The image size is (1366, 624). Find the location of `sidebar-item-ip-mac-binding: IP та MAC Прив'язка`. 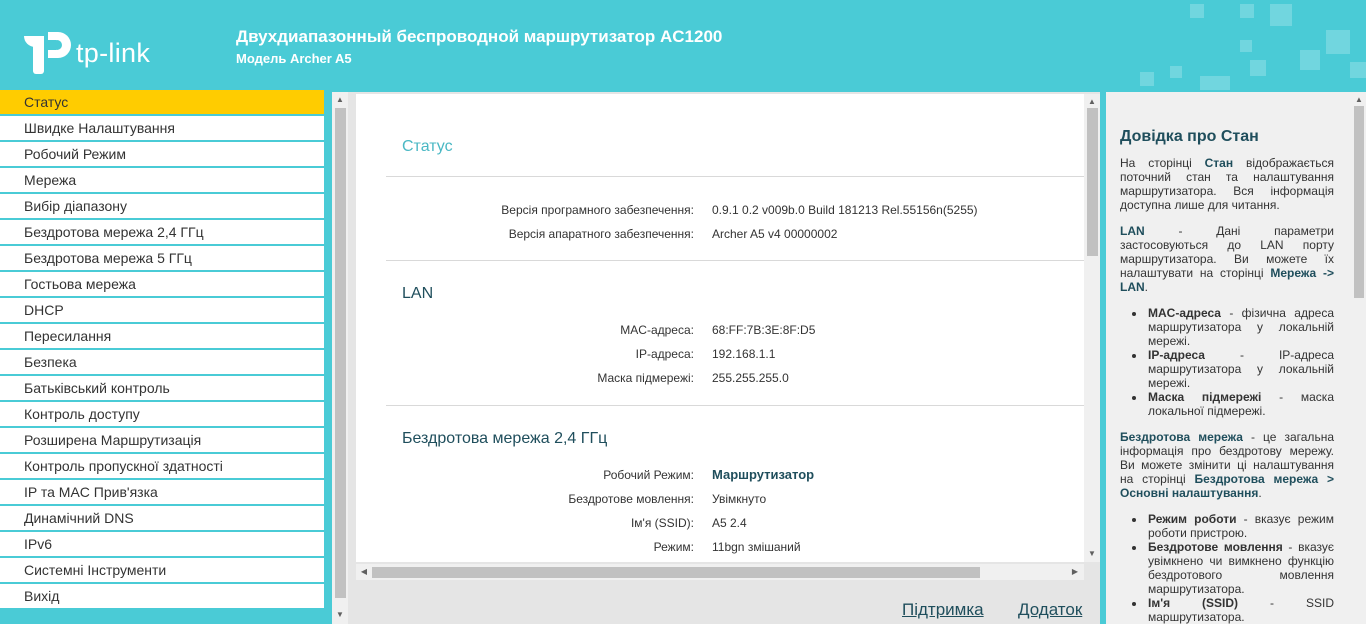

sidebar-item-ip-mac-binding: IP та MAC Прив'язка is located at coordinates (162, 492).